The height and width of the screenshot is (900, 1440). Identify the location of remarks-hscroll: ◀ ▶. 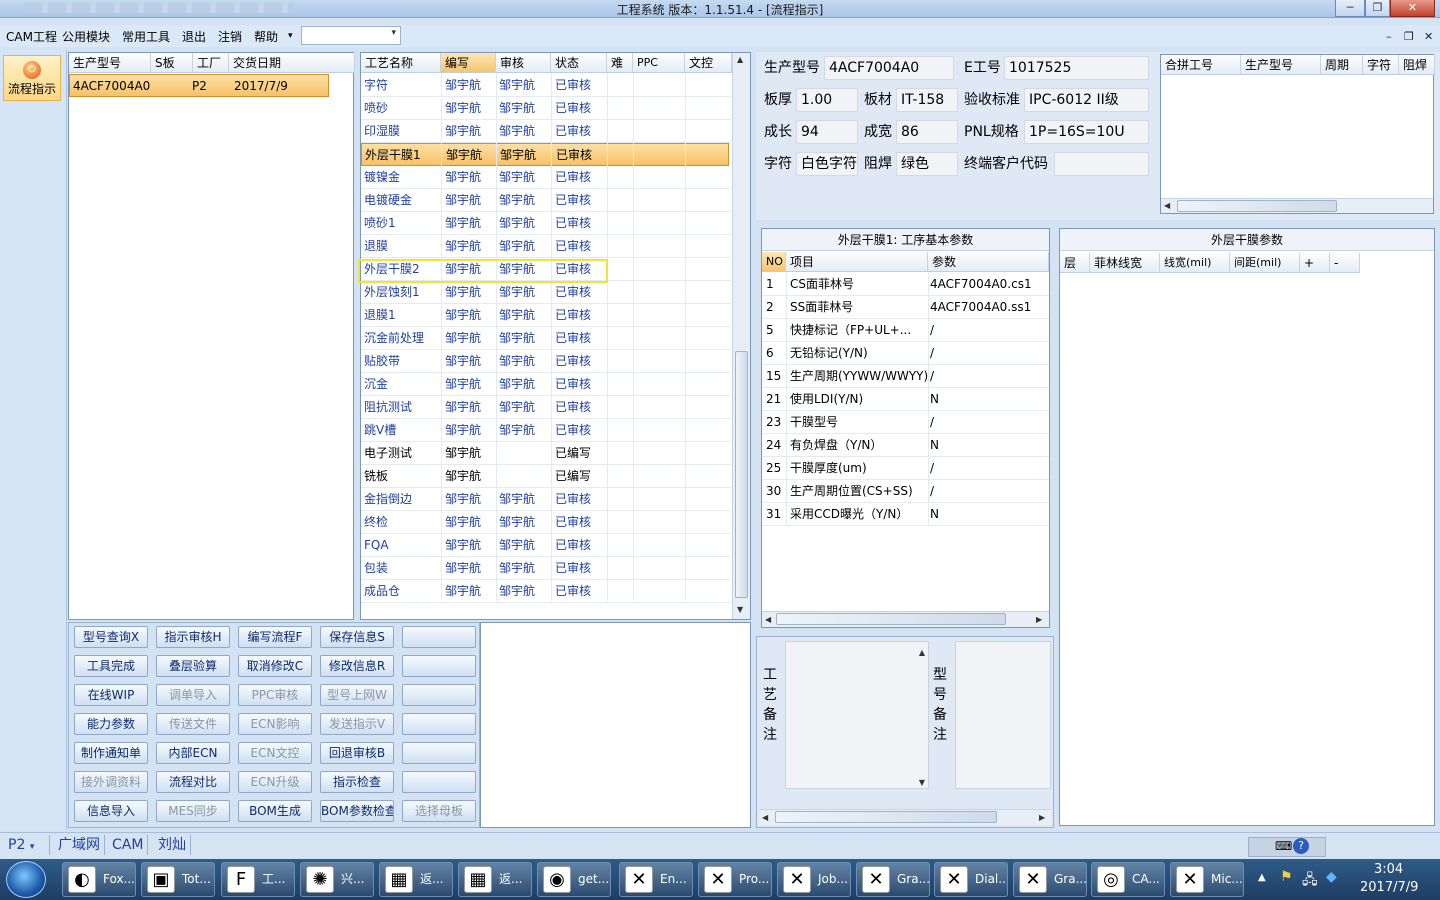
(905, 817).